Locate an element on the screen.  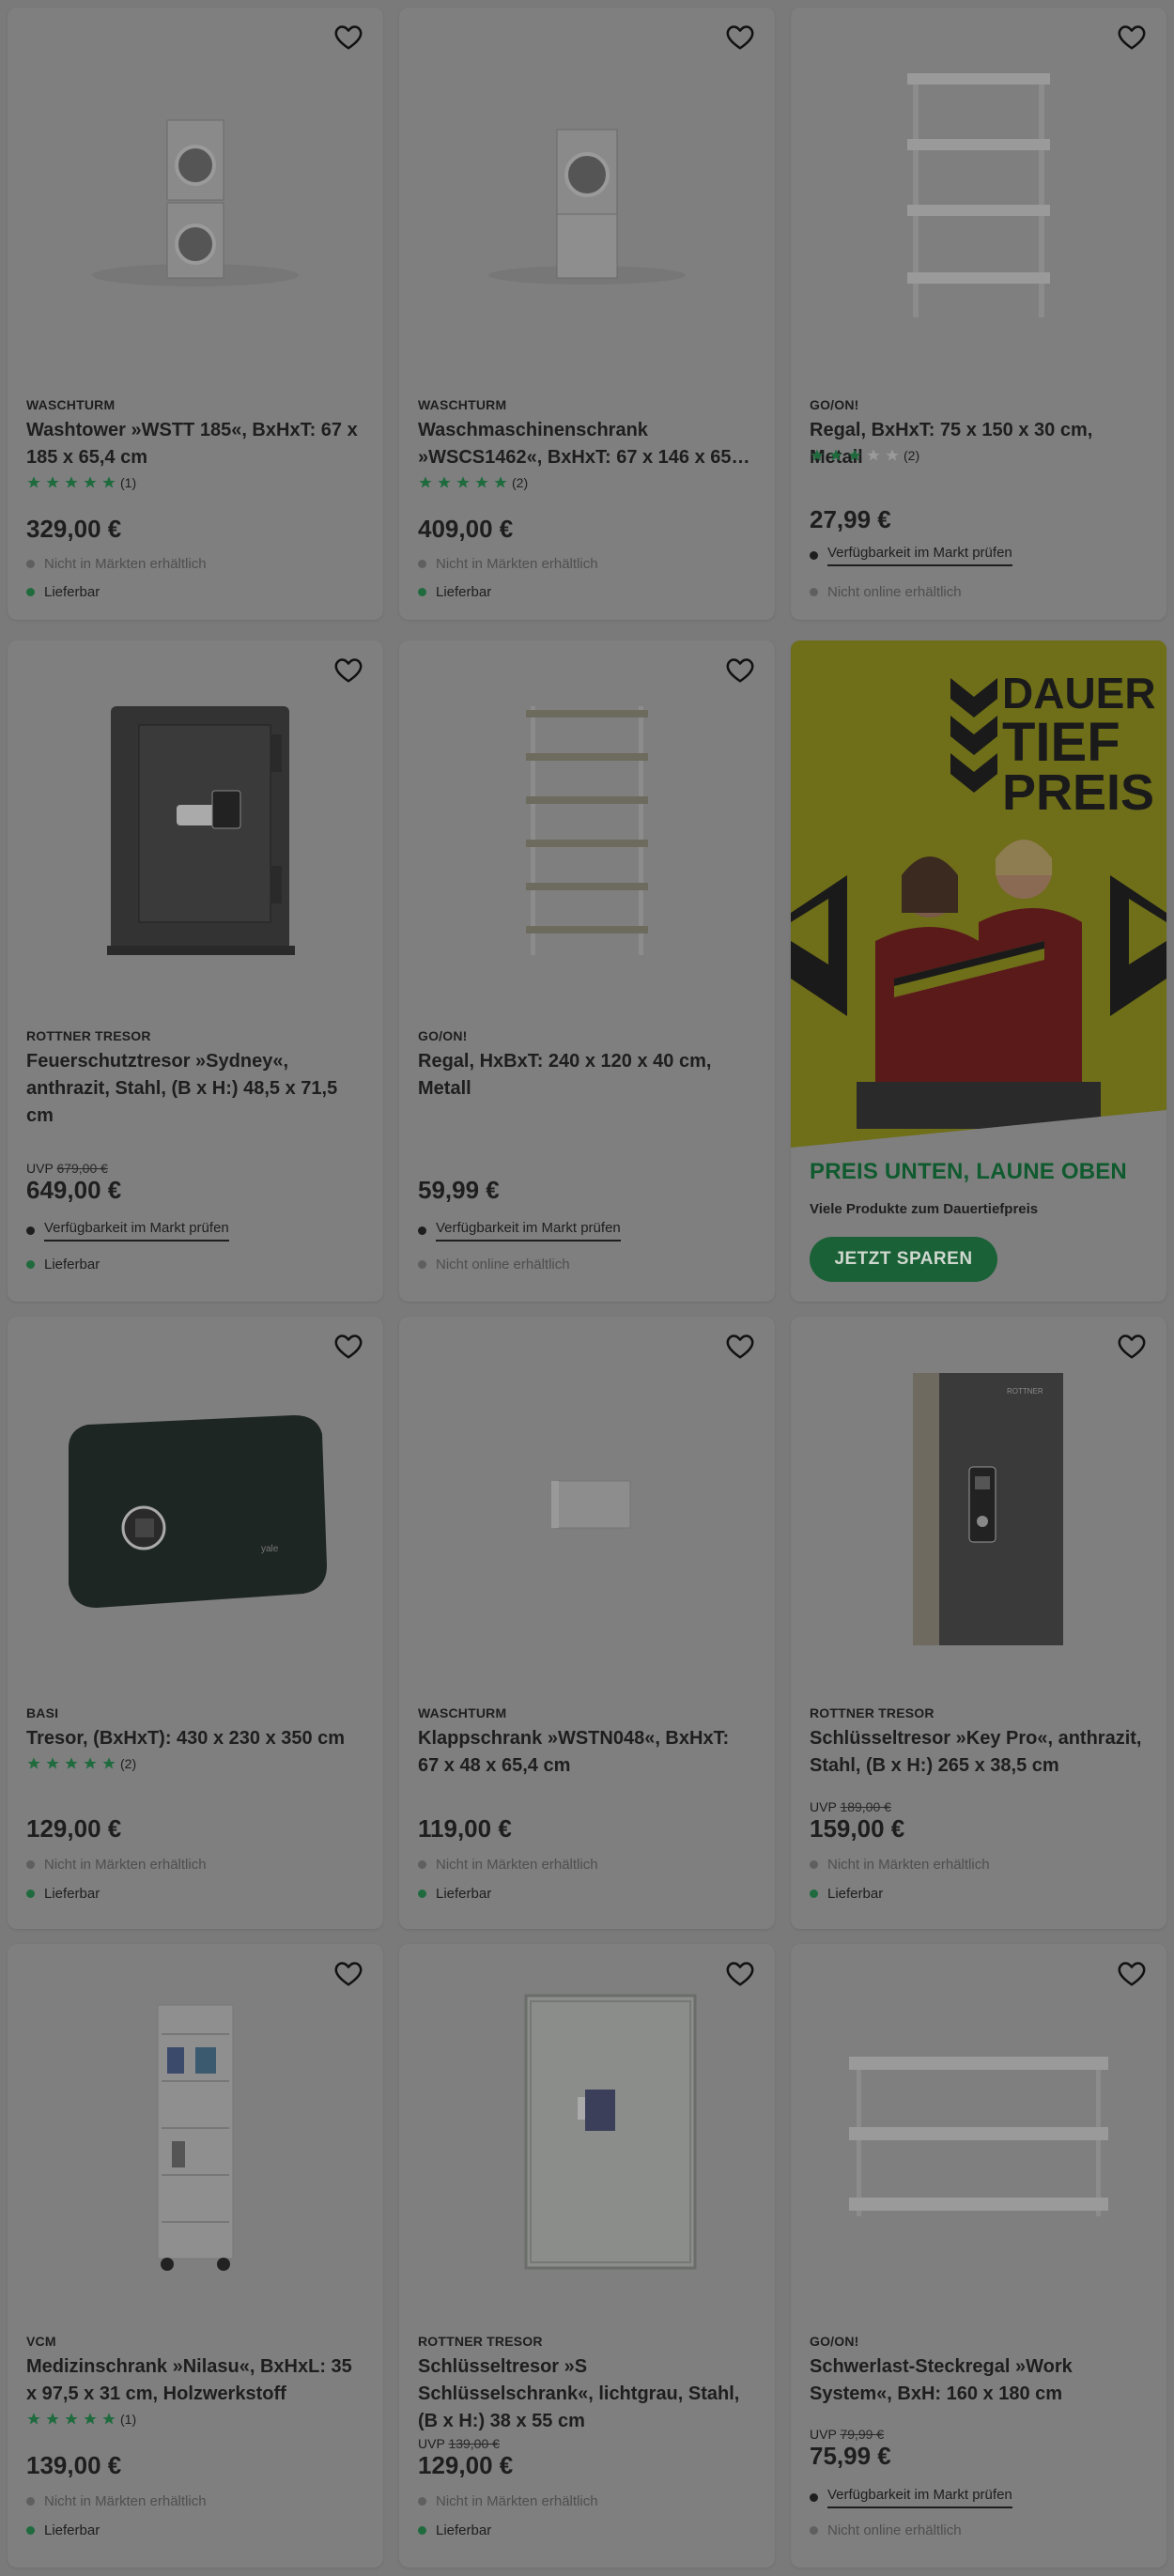
product-image: ROTTNER is located at coordinates (979, 1504).